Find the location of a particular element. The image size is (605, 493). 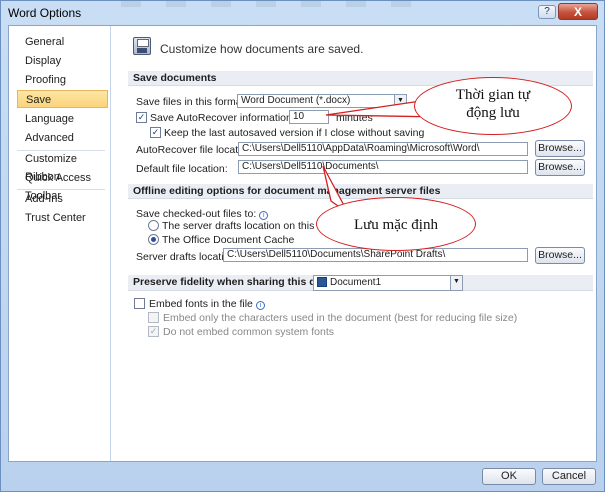

no-common-fonts-checkbox: ✓ is located at coordinates (153, 331).